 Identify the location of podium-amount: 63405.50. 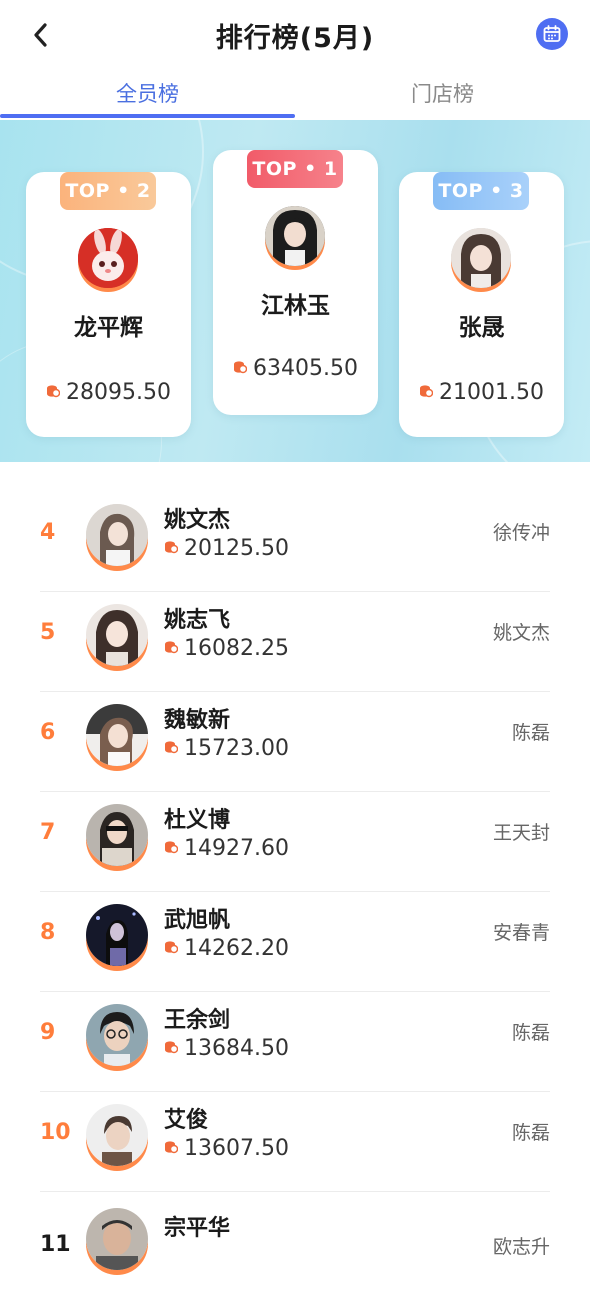
(305, 368).